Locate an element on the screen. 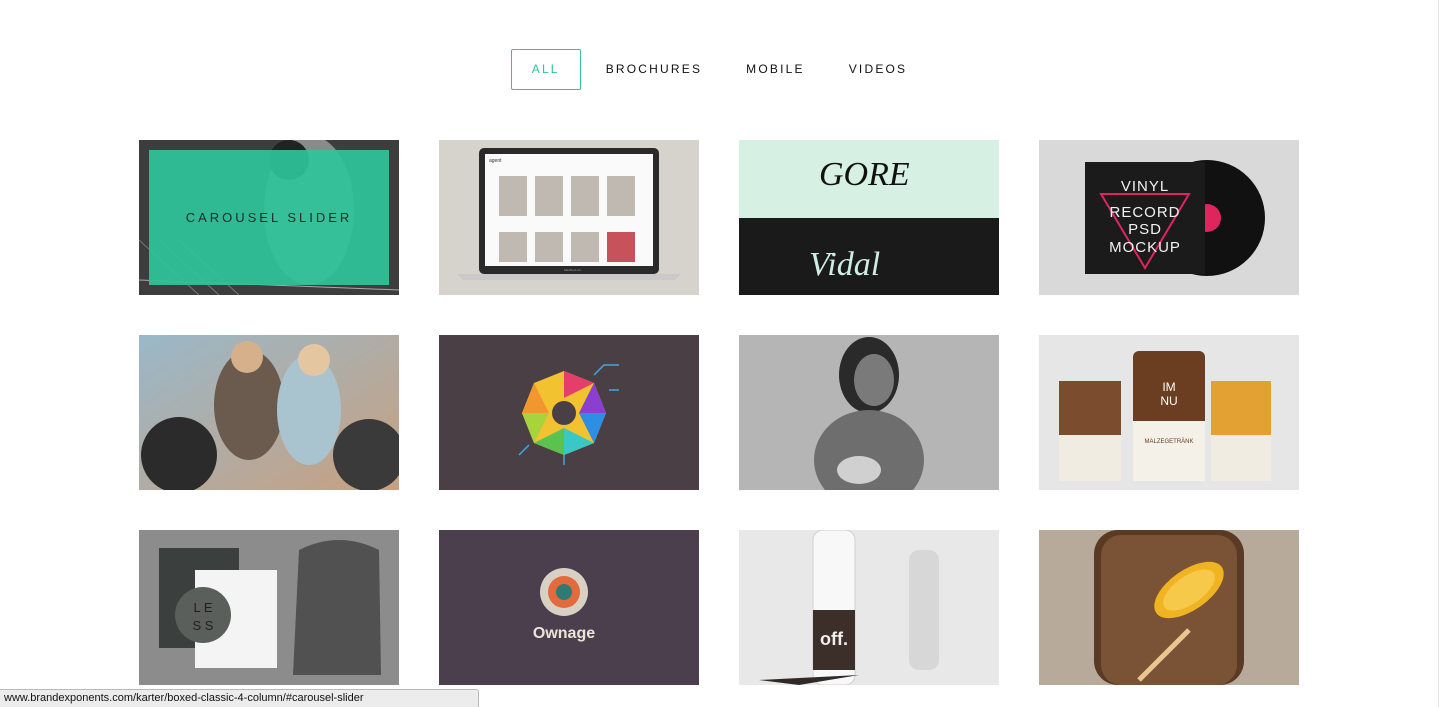 This screenshot has height=707, width=1439. portfolio-item-ownage-logo: Ownage is located at coordinates (569, 607).